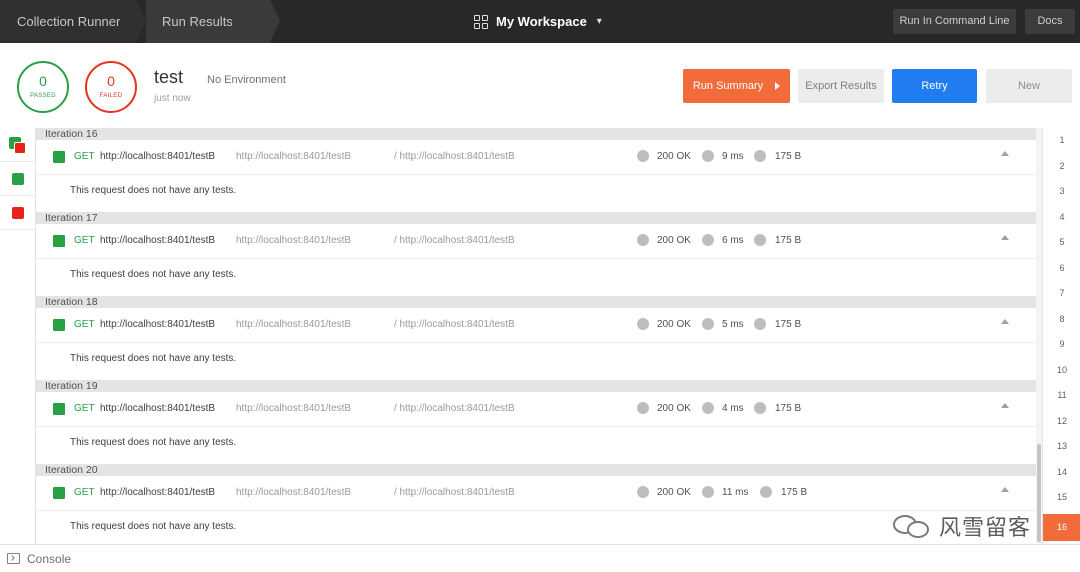 This screenshot has width=1080, height=572. Describe the element at coordinates (733, 240) in the screenshot. I see `response-time: 6 ms` at that location.